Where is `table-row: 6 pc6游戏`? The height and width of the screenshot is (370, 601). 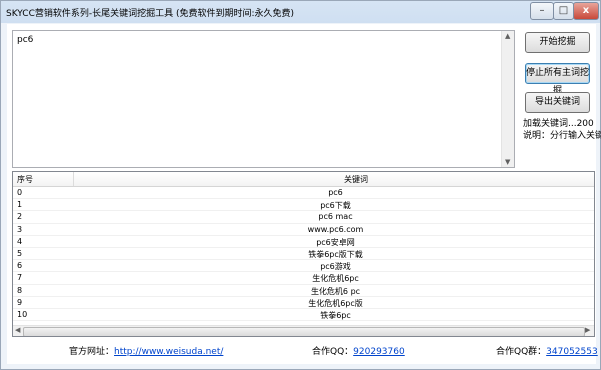
table-row: 6 pc6游戏 is located at coordinates (303, 266).